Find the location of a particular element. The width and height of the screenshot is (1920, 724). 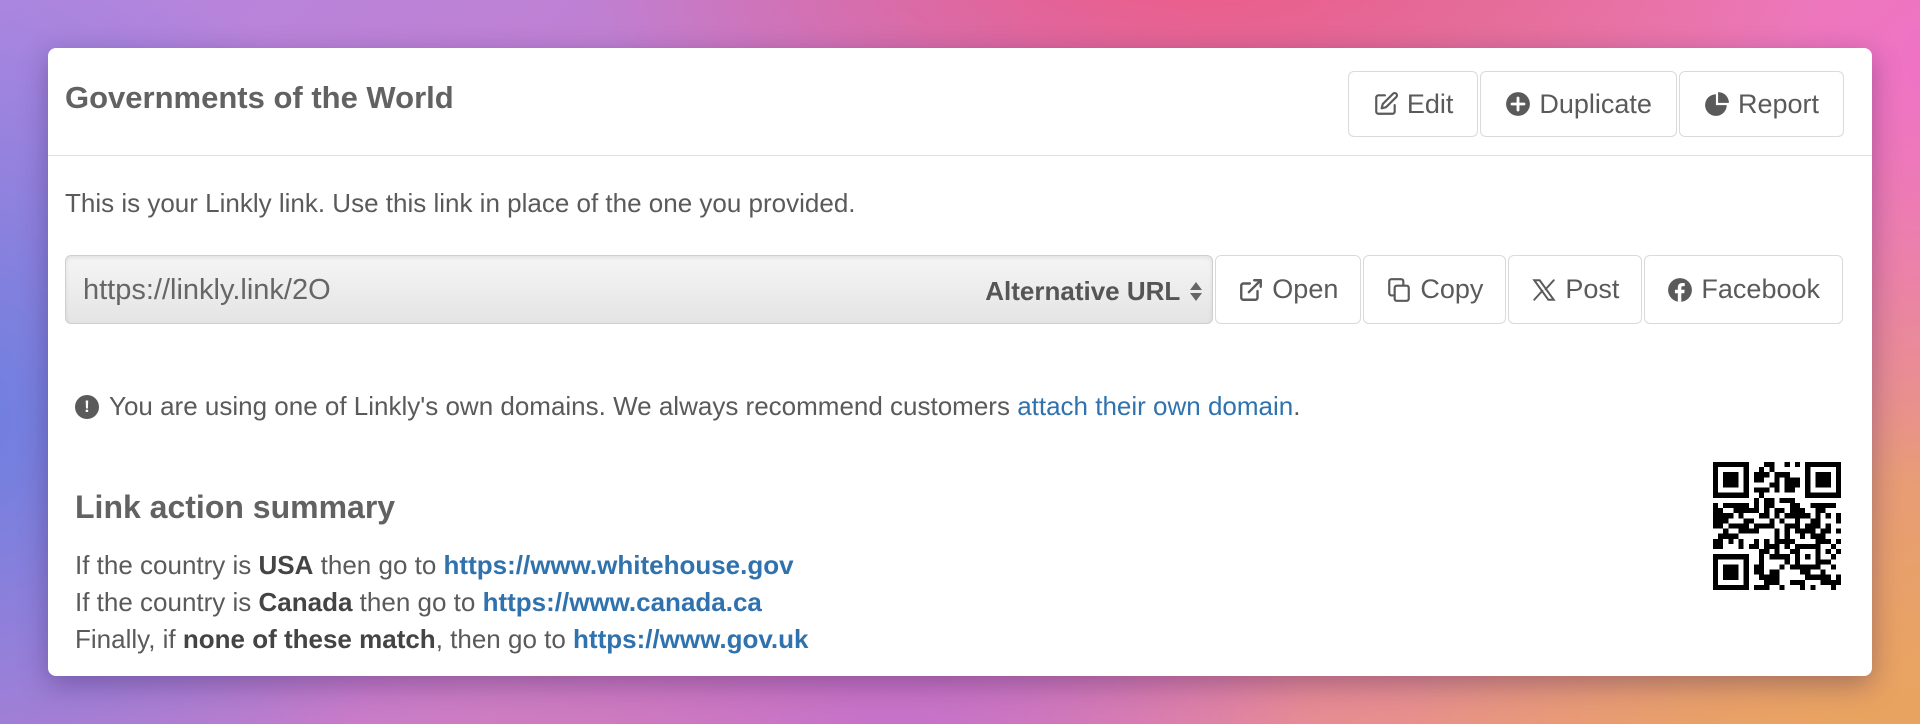

short-url-value: https://linkly.link/2O is located at coordinates (207, 290).